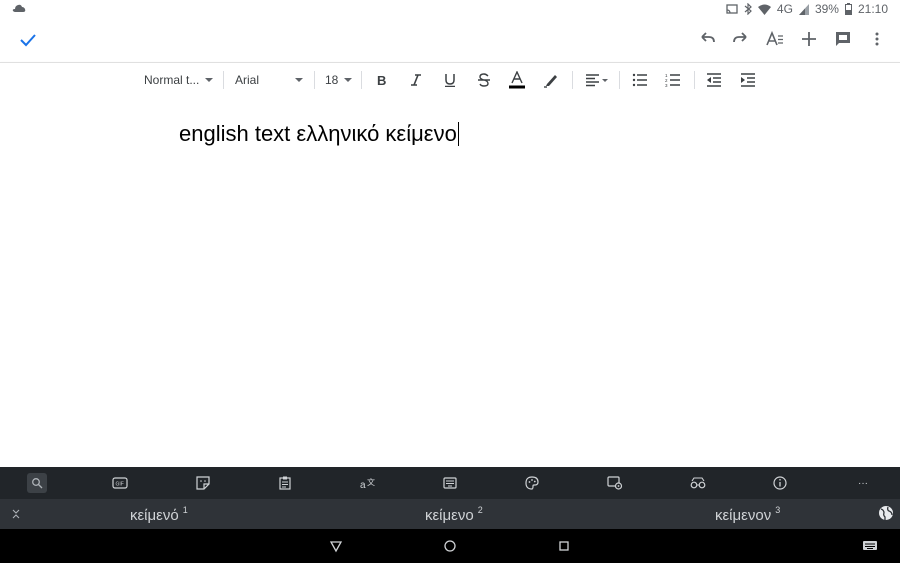 The height and width of the screenshot is (563, 900). Describe the element at coordinates (363, 485) in the screenshot. I see `svg-text: a` at that location.